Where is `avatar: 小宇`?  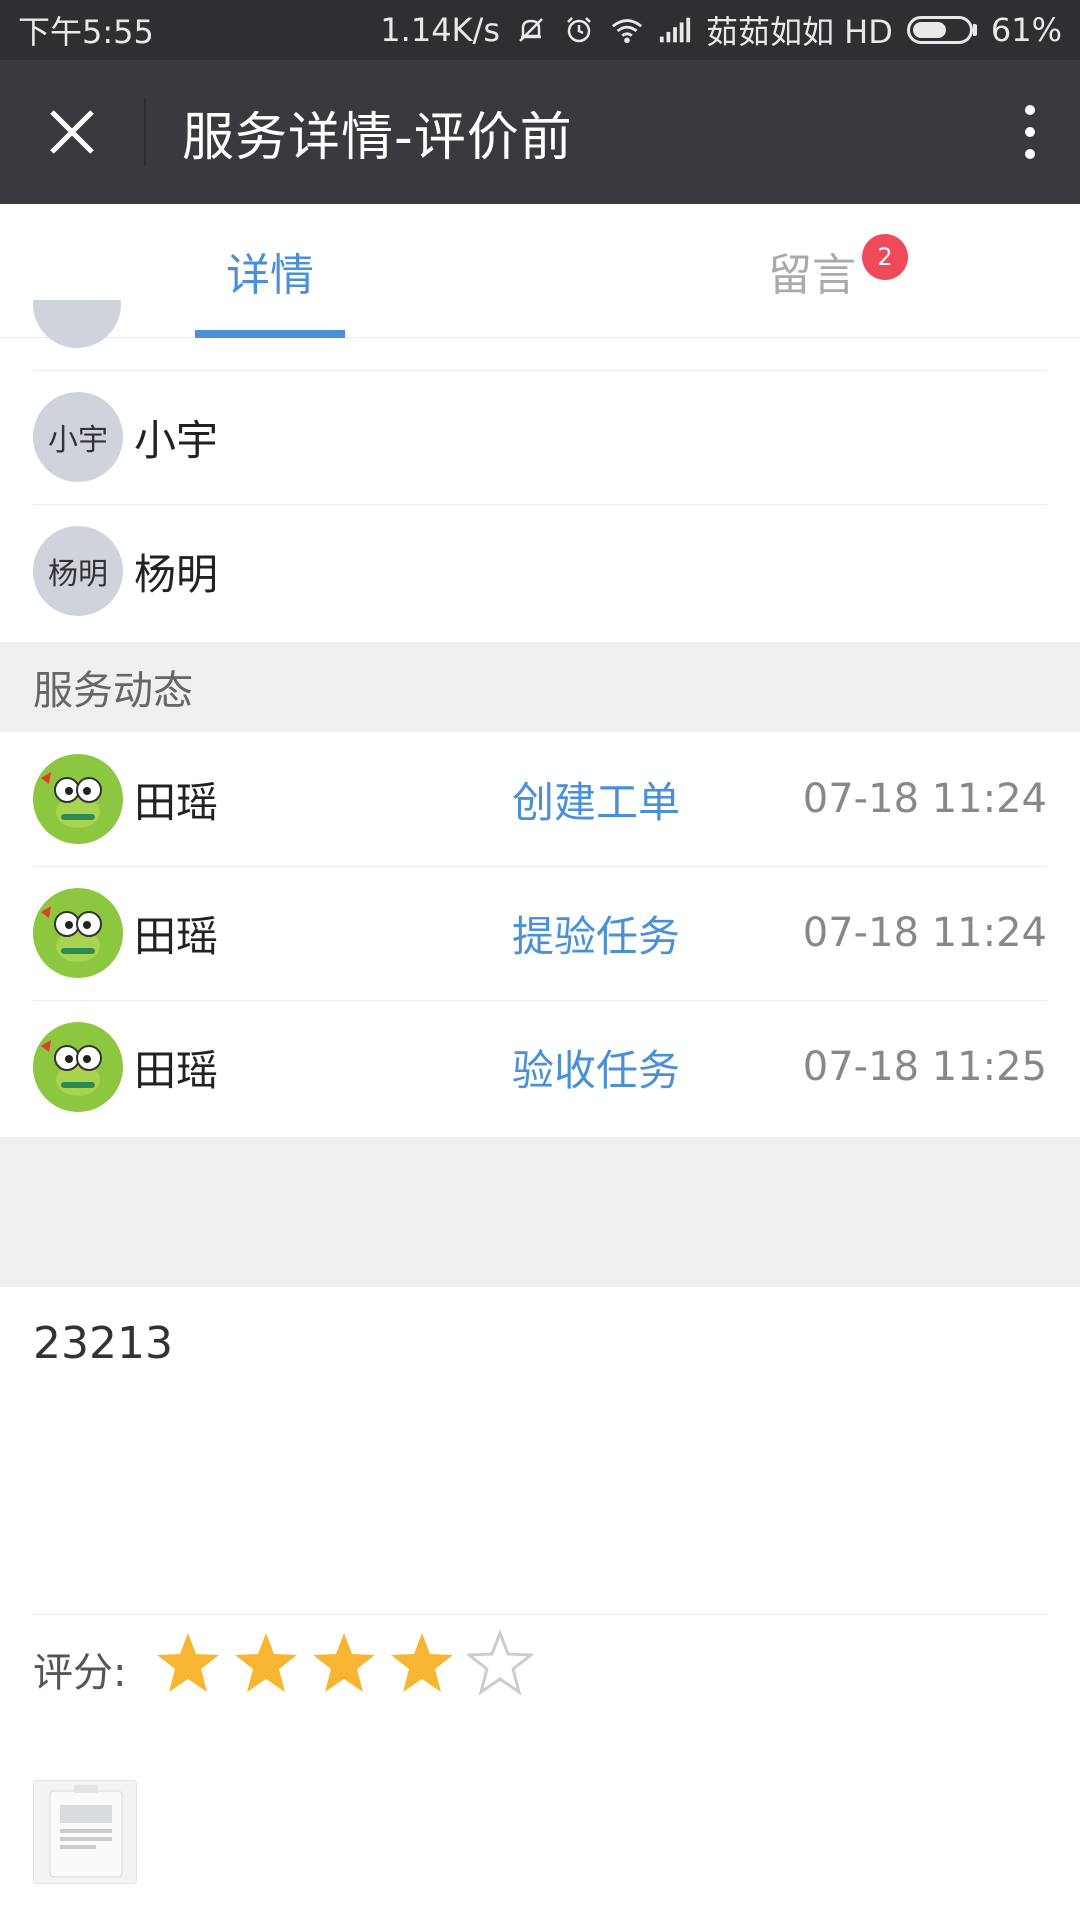
avatar: 小宇 is located at coordinates (78, 437).